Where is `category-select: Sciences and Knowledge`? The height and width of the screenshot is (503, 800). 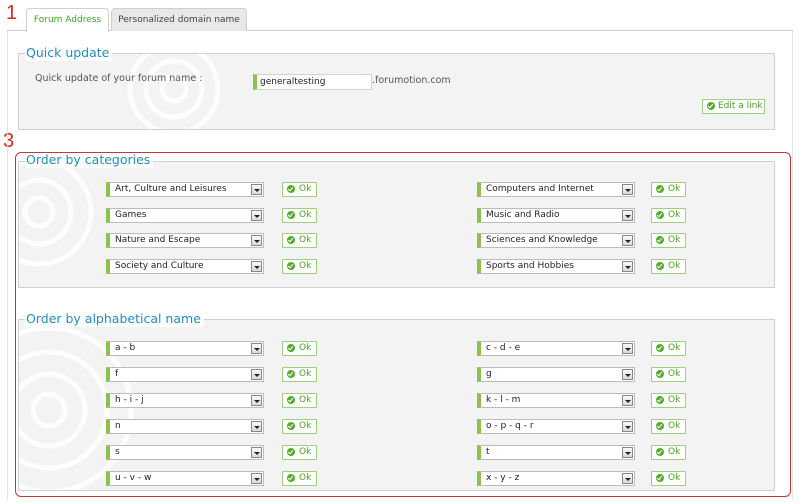 category-select: Sciences and Knowledge is located at coordinates (556, 240).